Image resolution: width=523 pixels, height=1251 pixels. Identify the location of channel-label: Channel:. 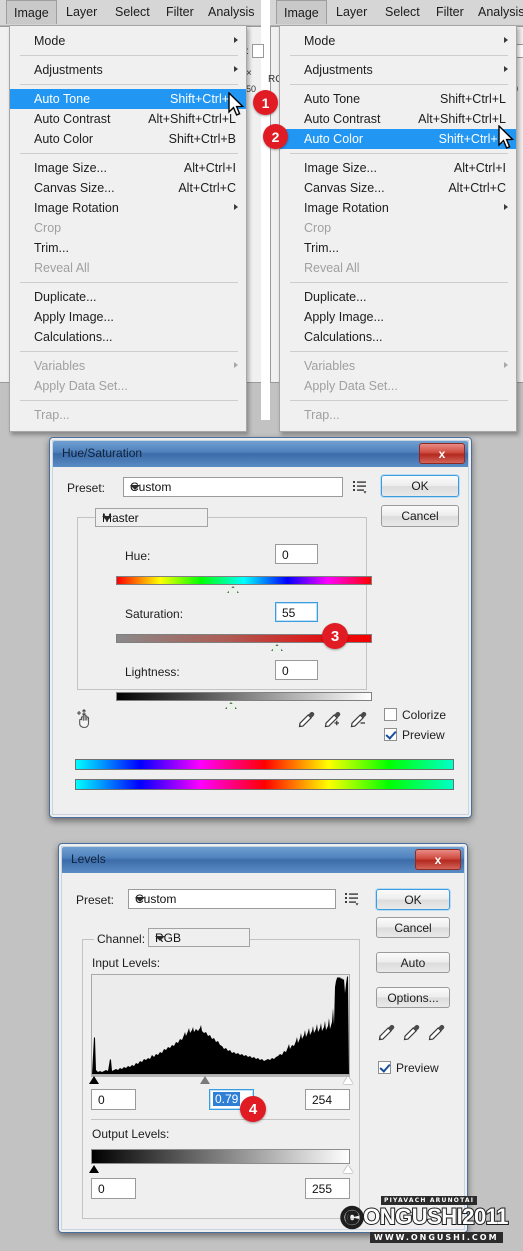
(121, 939).